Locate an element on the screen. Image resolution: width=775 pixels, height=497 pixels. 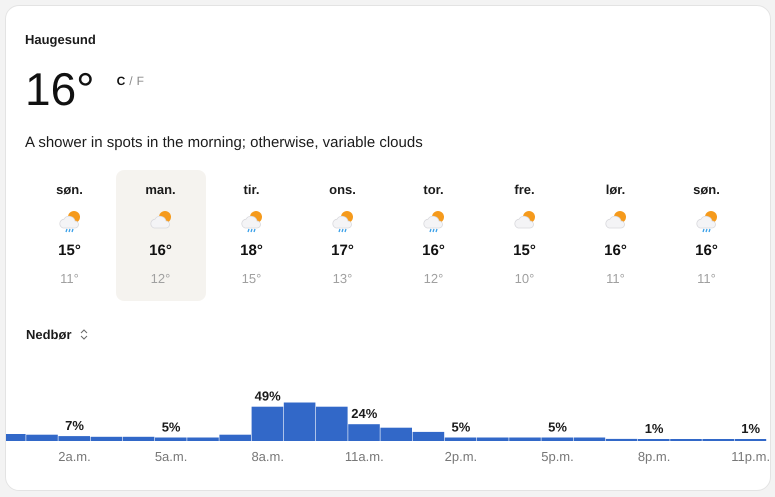
hour-label: 8p.m. is located at coordinates (654, 456).